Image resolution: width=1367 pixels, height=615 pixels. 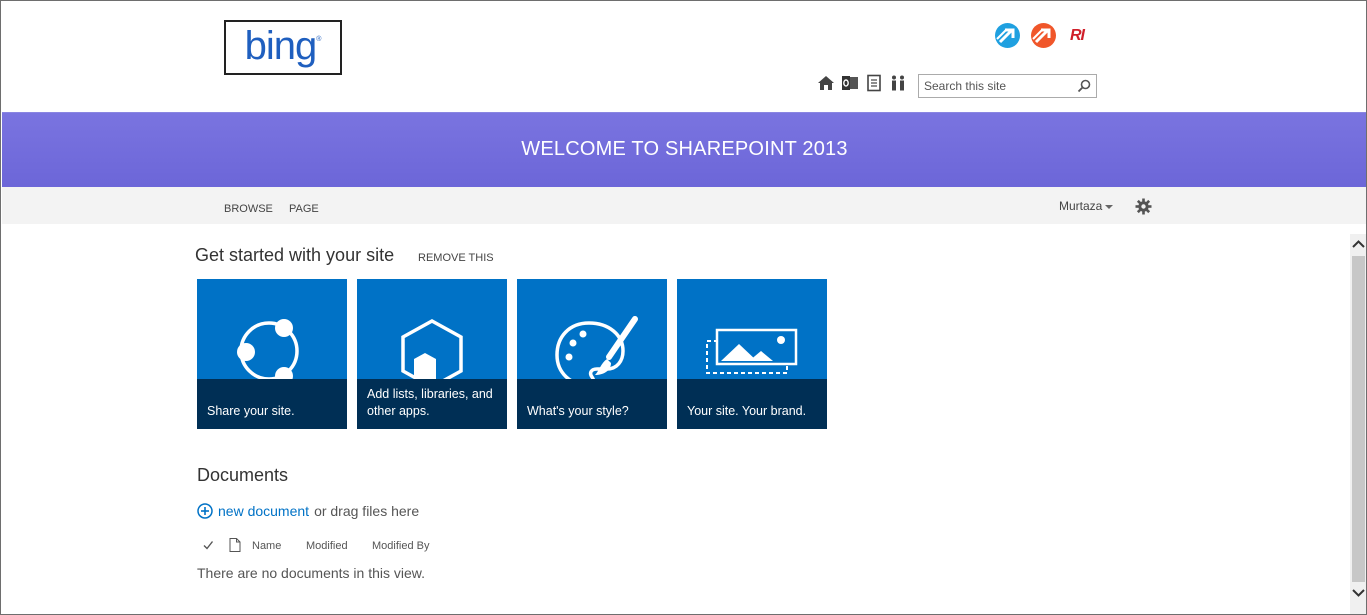 I want to click on brand-icons: RI, so click(x=1039, y=35).